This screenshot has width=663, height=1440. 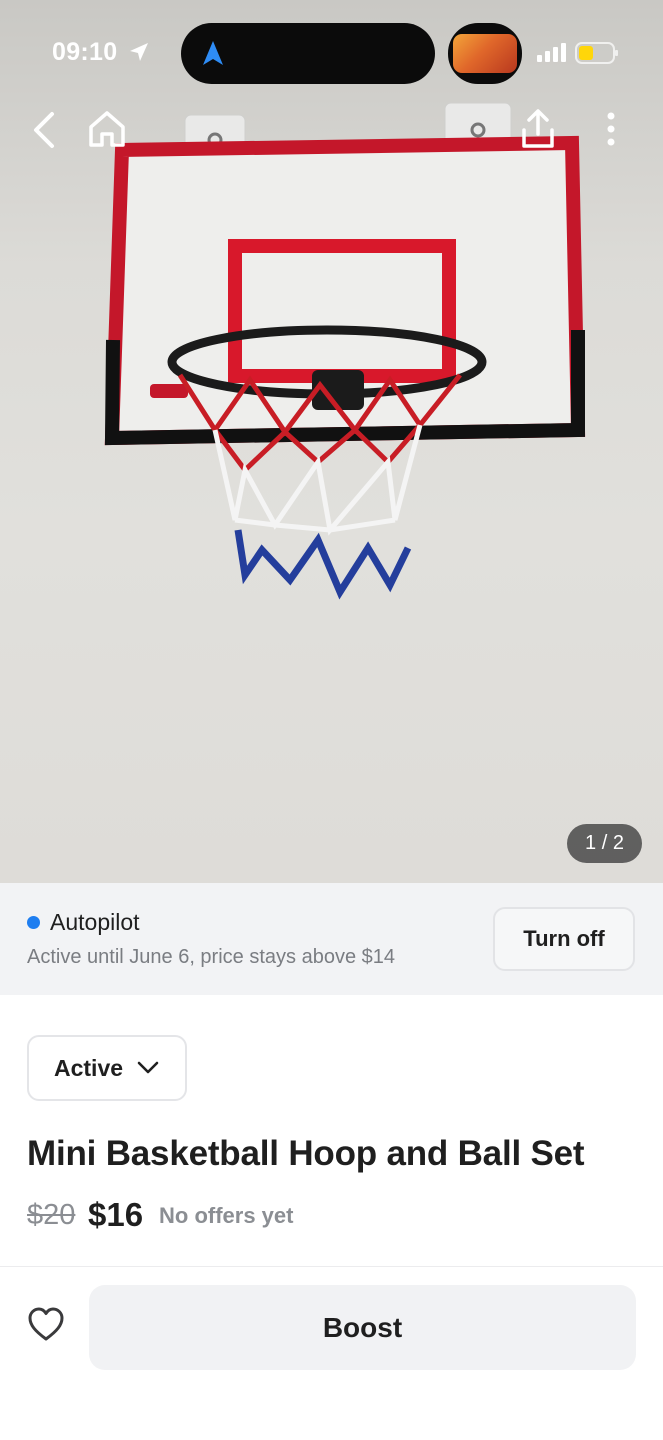 I want to click on location-arrow-icon, so click(x=139, y=52).